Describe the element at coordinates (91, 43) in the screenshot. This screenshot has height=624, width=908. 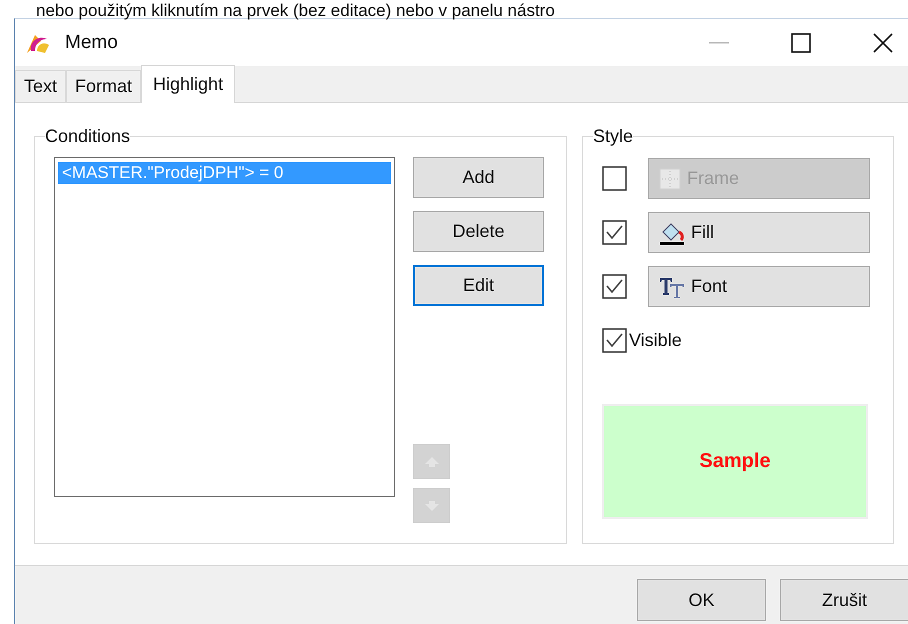
I see `window-title: Memo` at that location.